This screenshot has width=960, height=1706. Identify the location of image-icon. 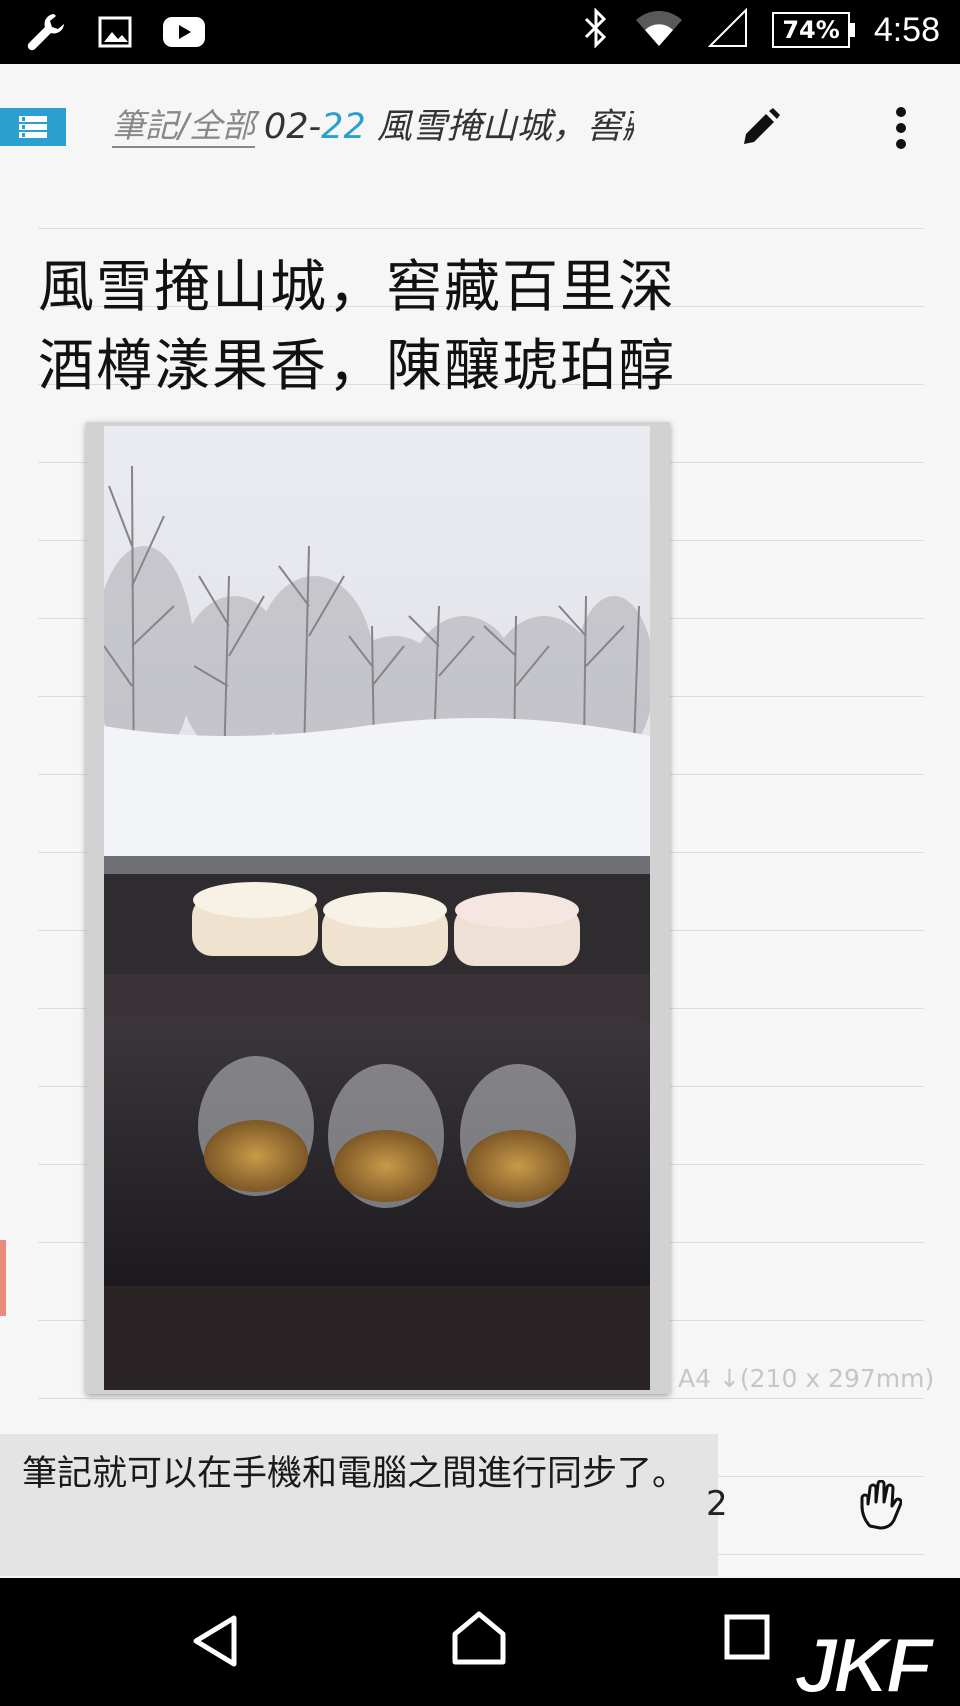
(115, 34).